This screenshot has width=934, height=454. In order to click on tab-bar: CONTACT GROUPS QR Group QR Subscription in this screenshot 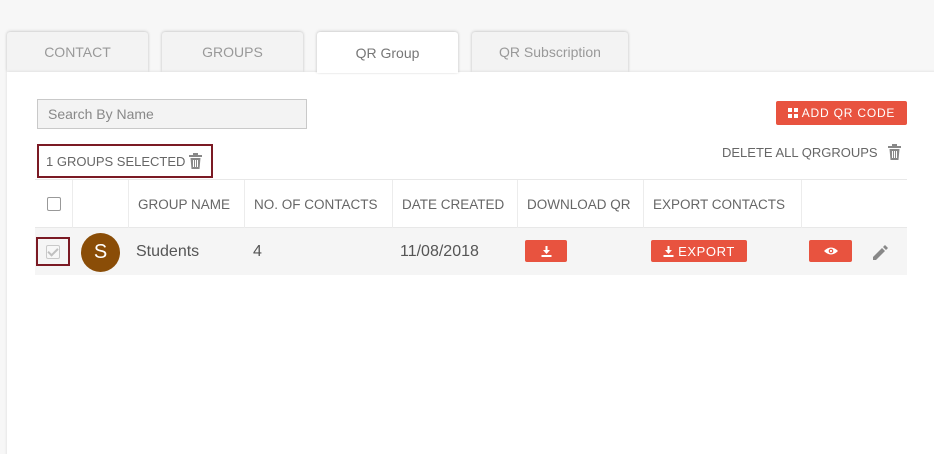, I will do `click(467, 52)`.